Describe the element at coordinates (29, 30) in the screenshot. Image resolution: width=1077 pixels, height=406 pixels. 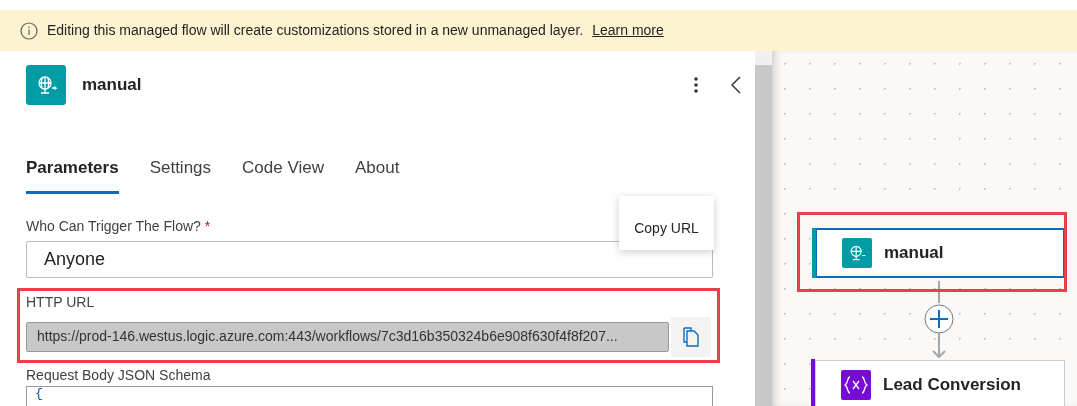
I see `info-icon` at that location.